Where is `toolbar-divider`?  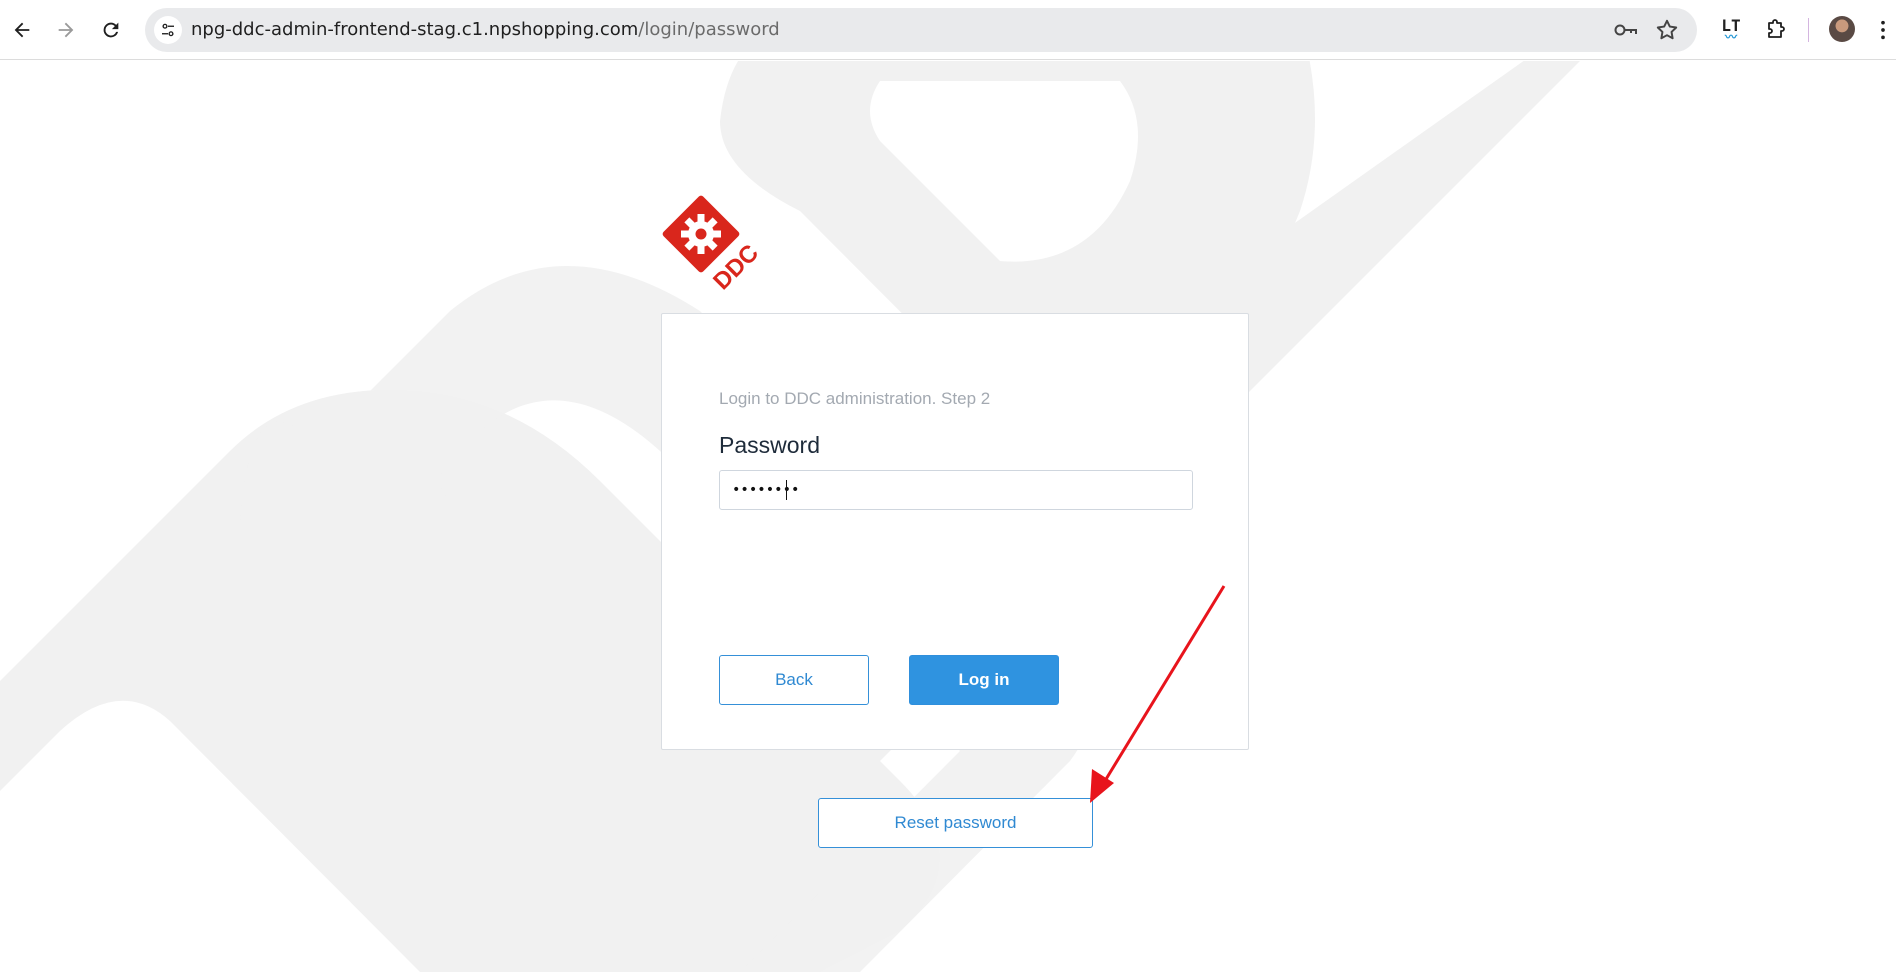 toolbar-divider is located at coordinates (1808, 30).